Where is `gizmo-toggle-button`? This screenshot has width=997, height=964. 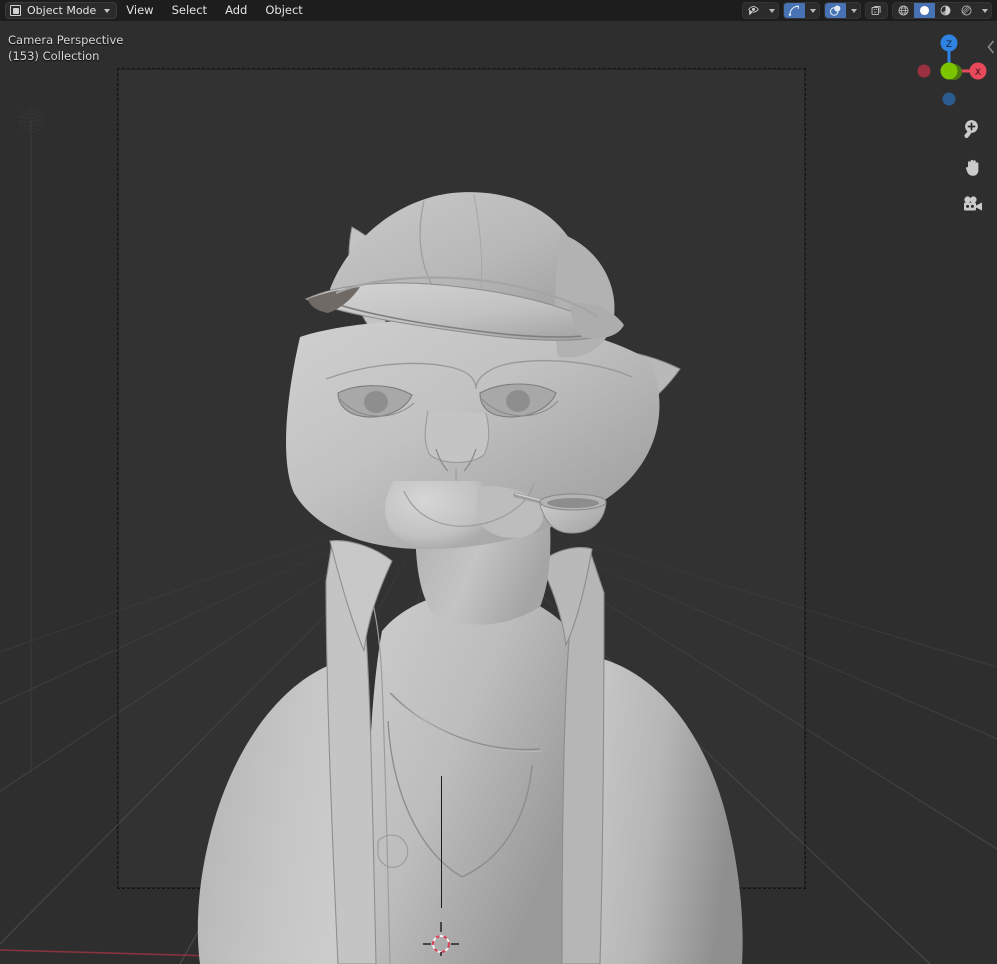
gizmo-toggle-button is located at coordinates (794, 10).